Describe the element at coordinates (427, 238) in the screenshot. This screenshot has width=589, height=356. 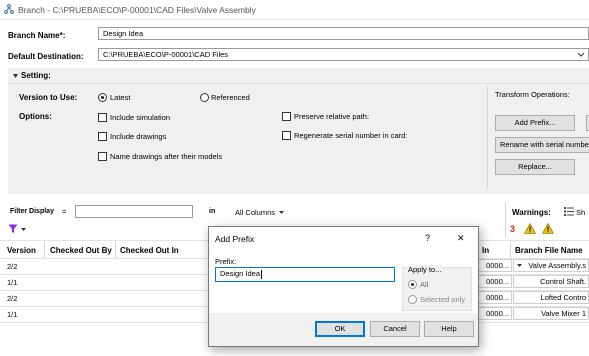
I see `help-icon: ?` at that location.